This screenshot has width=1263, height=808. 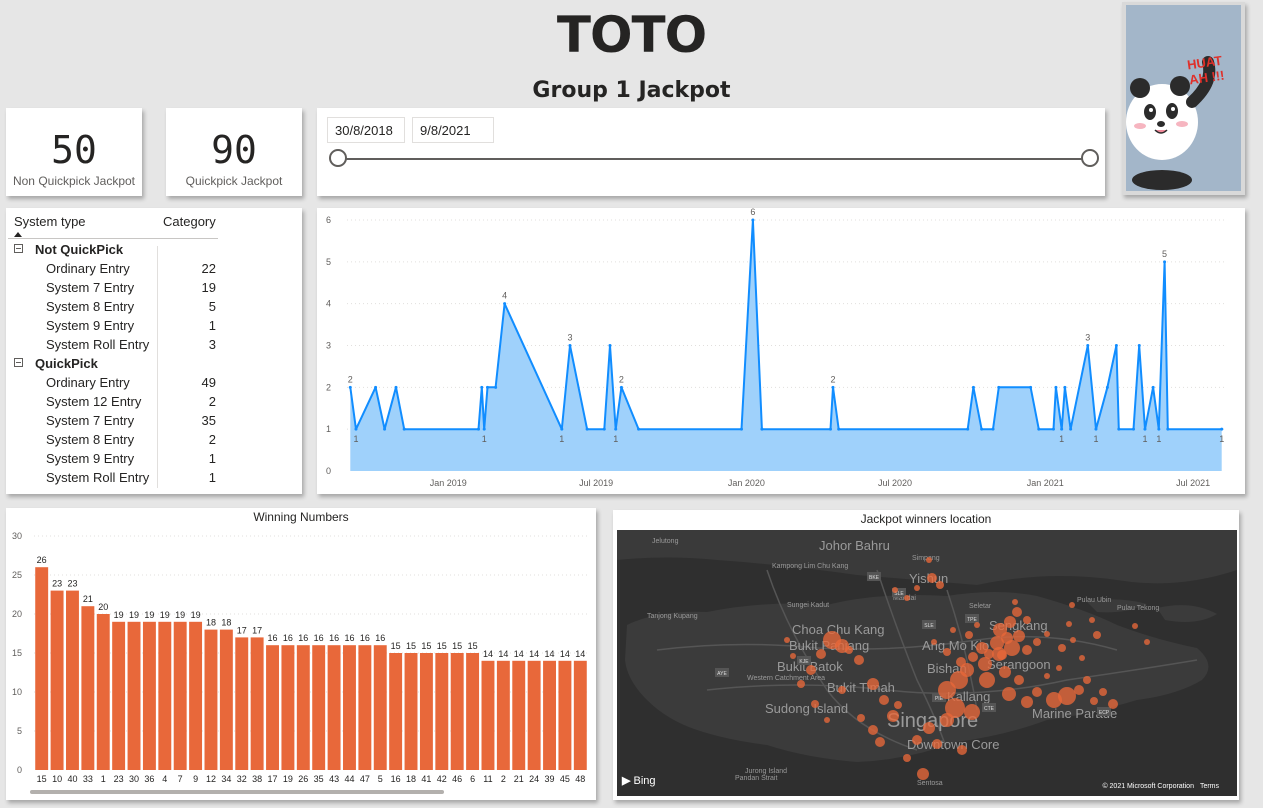 What do you see at coordinates (111, 382) in the screenshot?
I see `table-row: Ordinary Entry 49` at bounding box center [111, 382].